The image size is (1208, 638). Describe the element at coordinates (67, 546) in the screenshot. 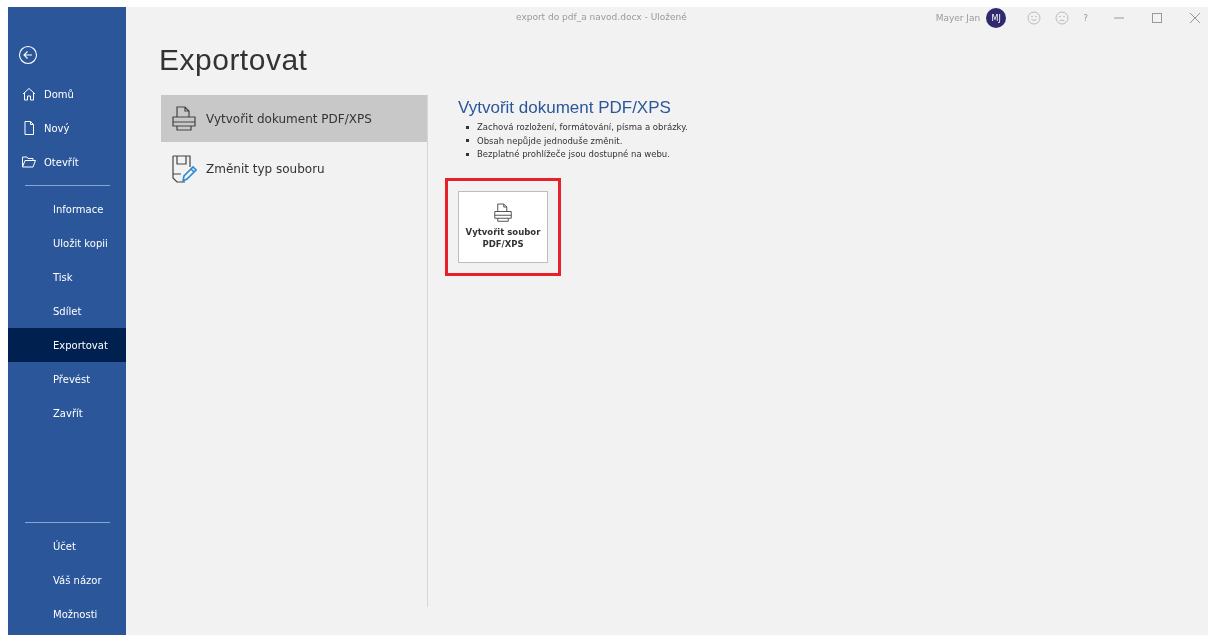

I see `nav-item: Účet` at that location.